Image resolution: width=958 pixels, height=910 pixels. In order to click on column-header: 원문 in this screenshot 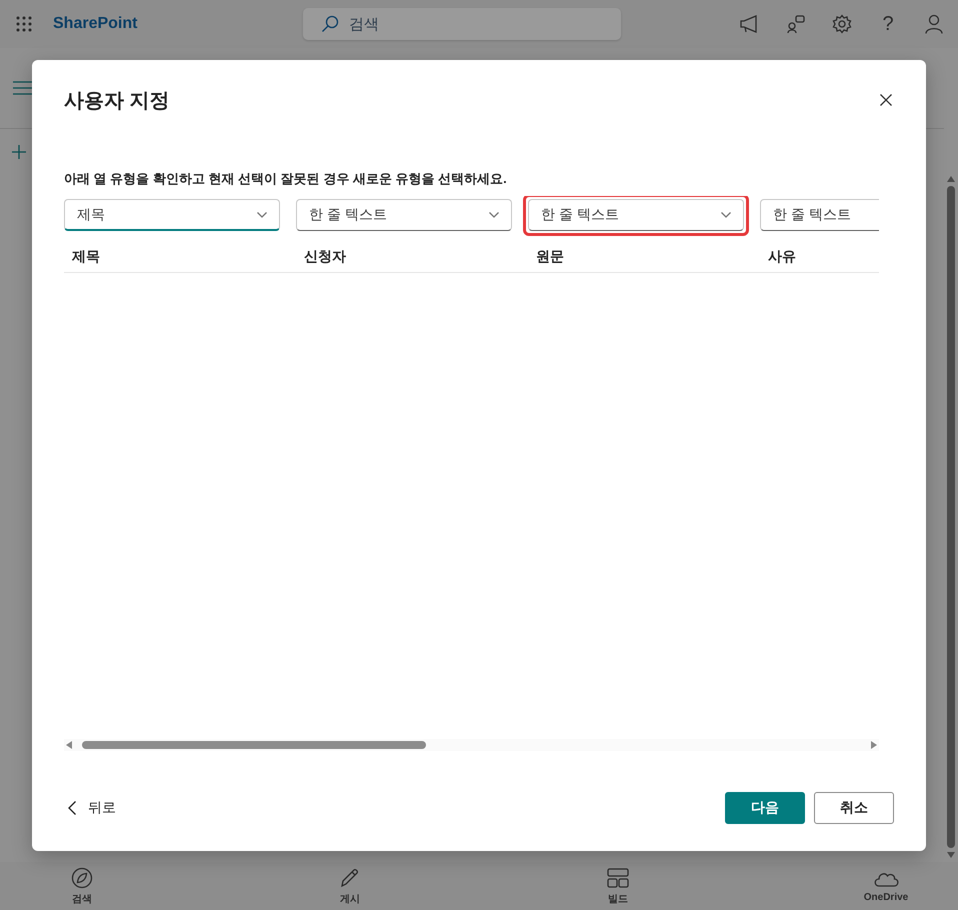, I will do `click(550, 256)`.